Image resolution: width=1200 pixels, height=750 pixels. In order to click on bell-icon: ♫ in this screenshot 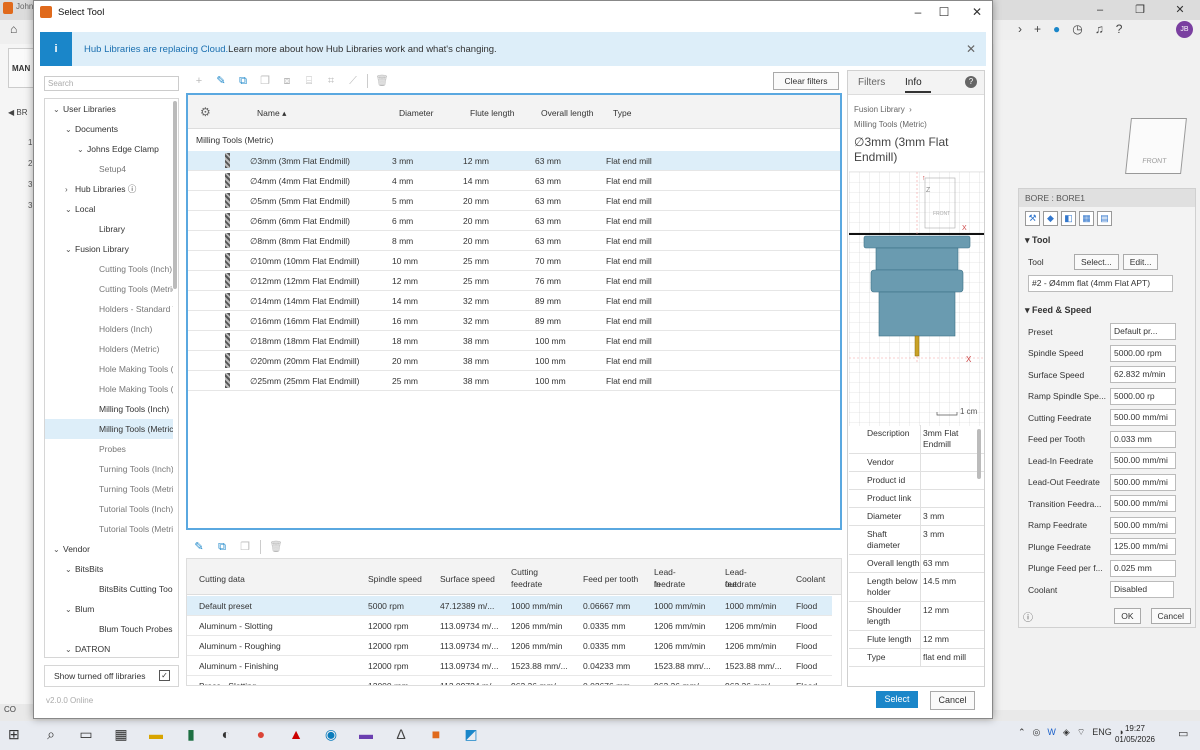, I will do `click(1099, 29)`.